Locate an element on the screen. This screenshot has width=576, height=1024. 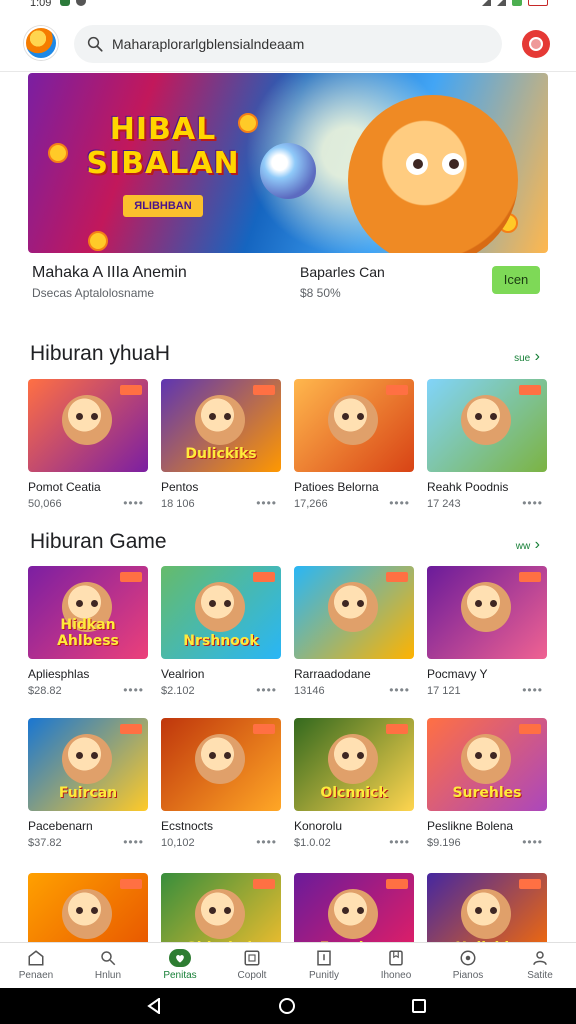
app-card: Fuircan Pacebenarn $37.82 •••• is located at coordinates (88, 783).